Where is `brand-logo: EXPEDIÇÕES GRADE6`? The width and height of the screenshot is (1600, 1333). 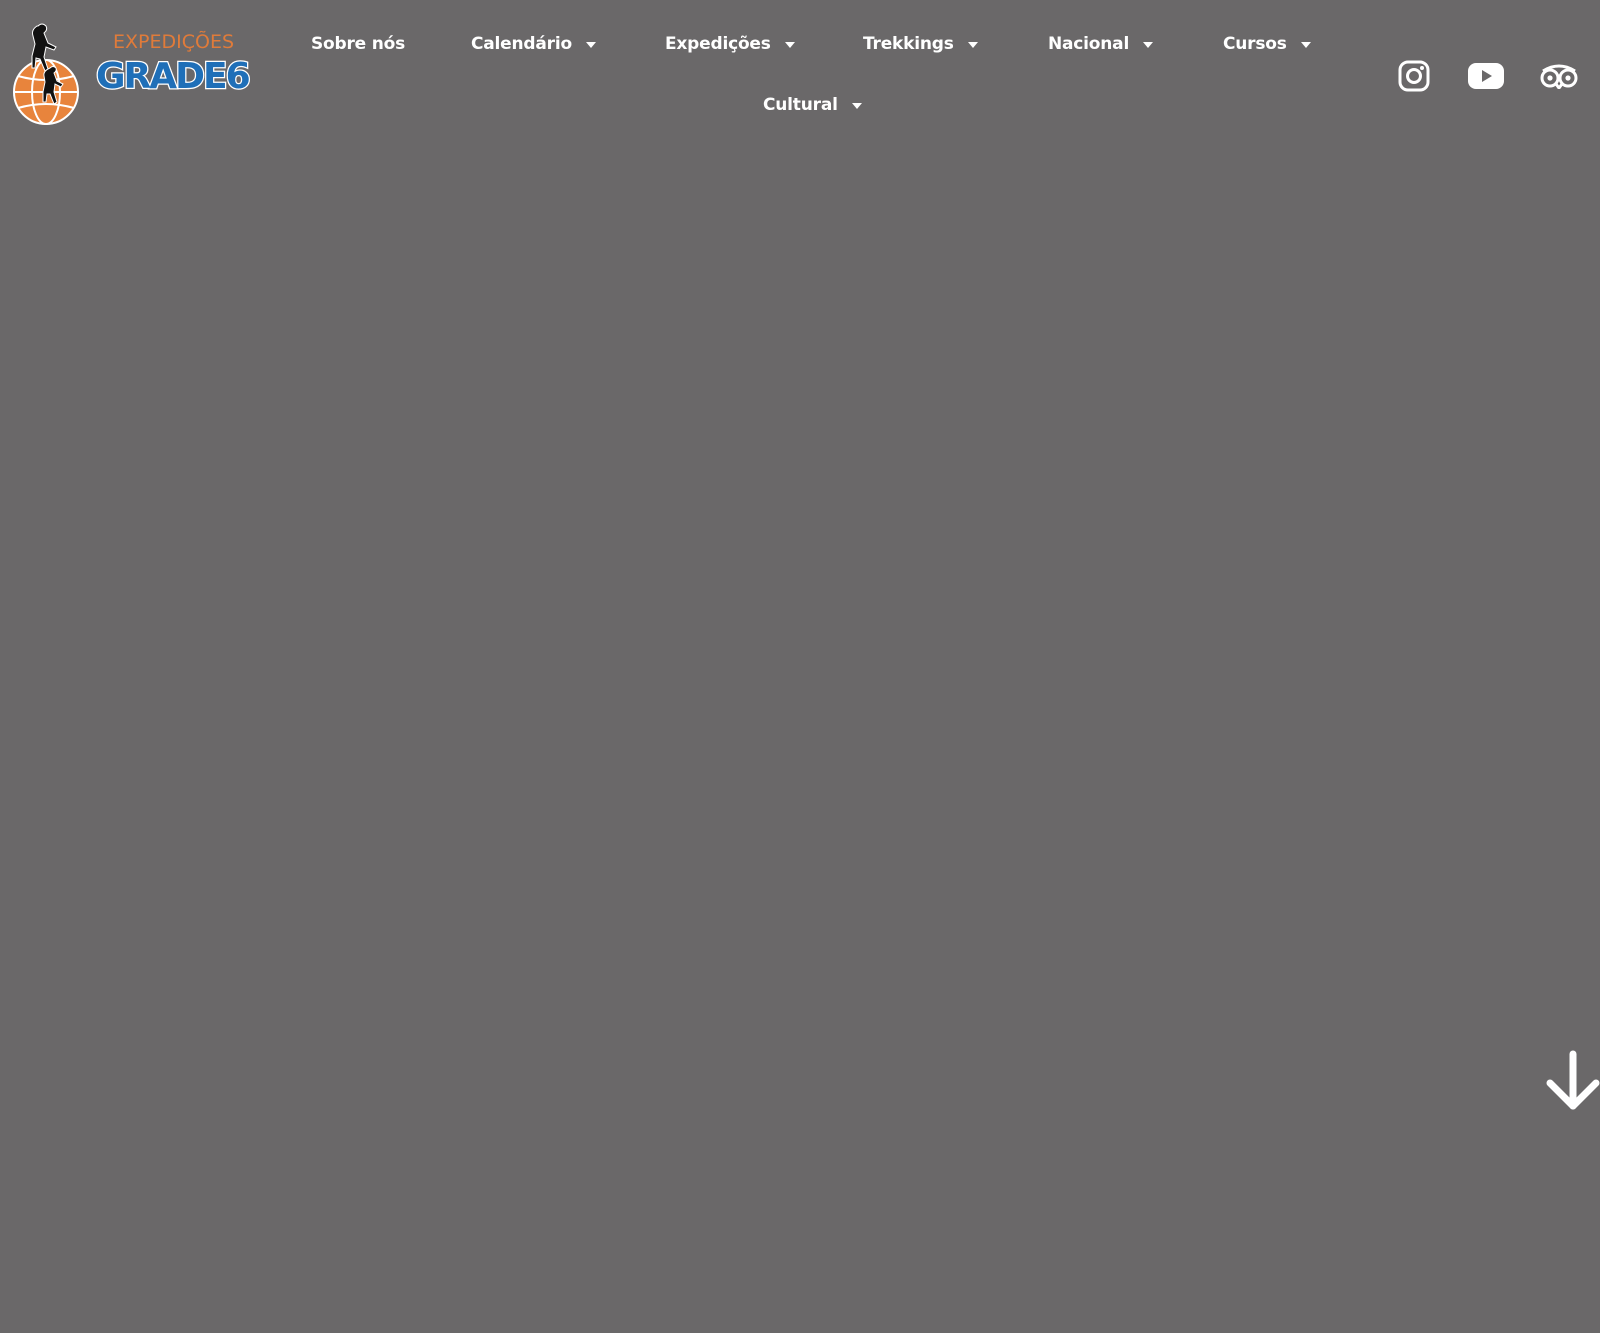
brand-logo: EXPEDIÇÕES GRADE6 is located at coordinates (130, 74).